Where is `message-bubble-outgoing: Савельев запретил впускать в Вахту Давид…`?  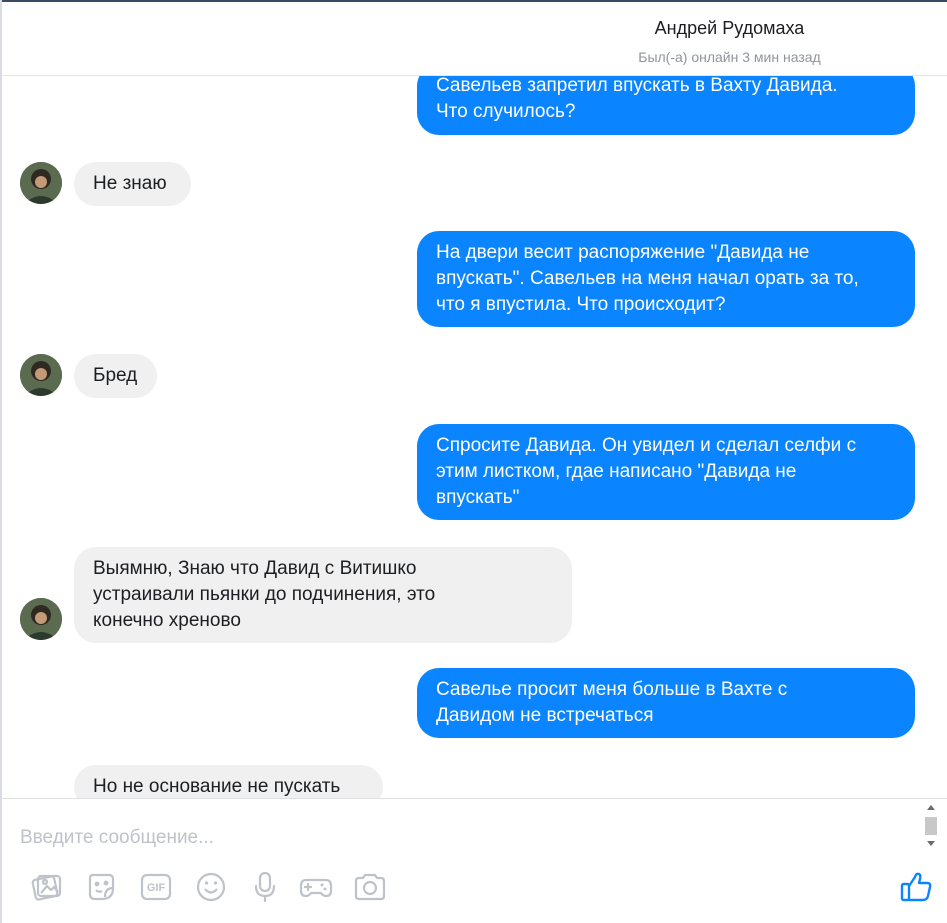 message-bubble-outgoing: Савельев запретил впускать в Вахту Давид… is located at coordinates (666, 105).